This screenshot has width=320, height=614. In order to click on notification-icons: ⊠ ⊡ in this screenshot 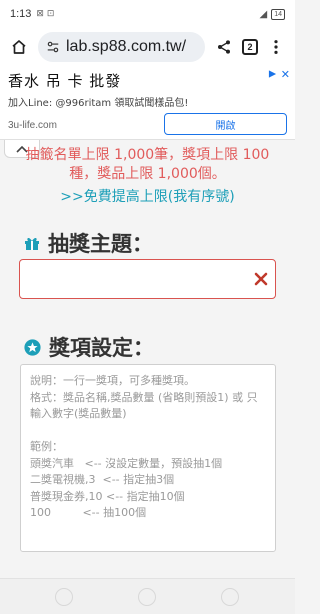, I will do `click(45, 14)`.